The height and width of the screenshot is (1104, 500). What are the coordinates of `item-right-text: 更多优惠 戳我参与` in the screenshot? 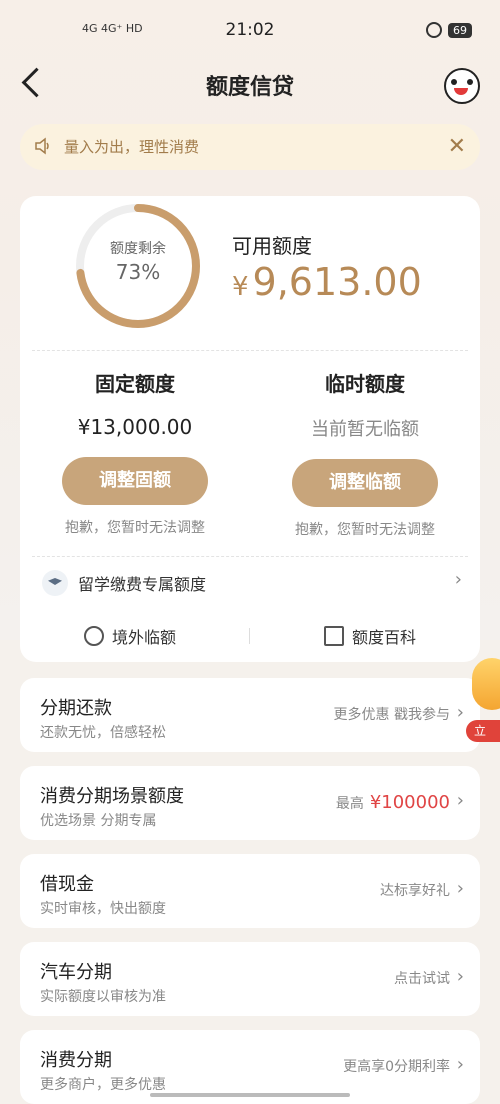 It's located at (391, 715).